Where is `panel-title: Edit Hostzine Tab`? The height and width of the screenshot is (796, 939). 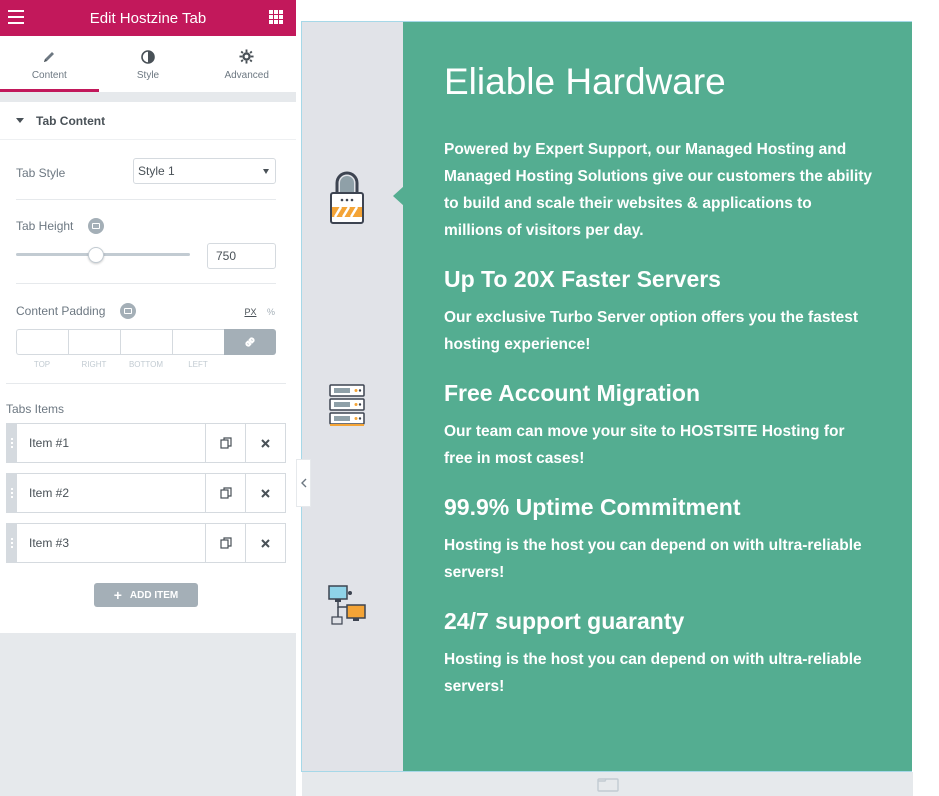 panel-title: Edit Hostzine Tab is located at coordinates (148, 18).